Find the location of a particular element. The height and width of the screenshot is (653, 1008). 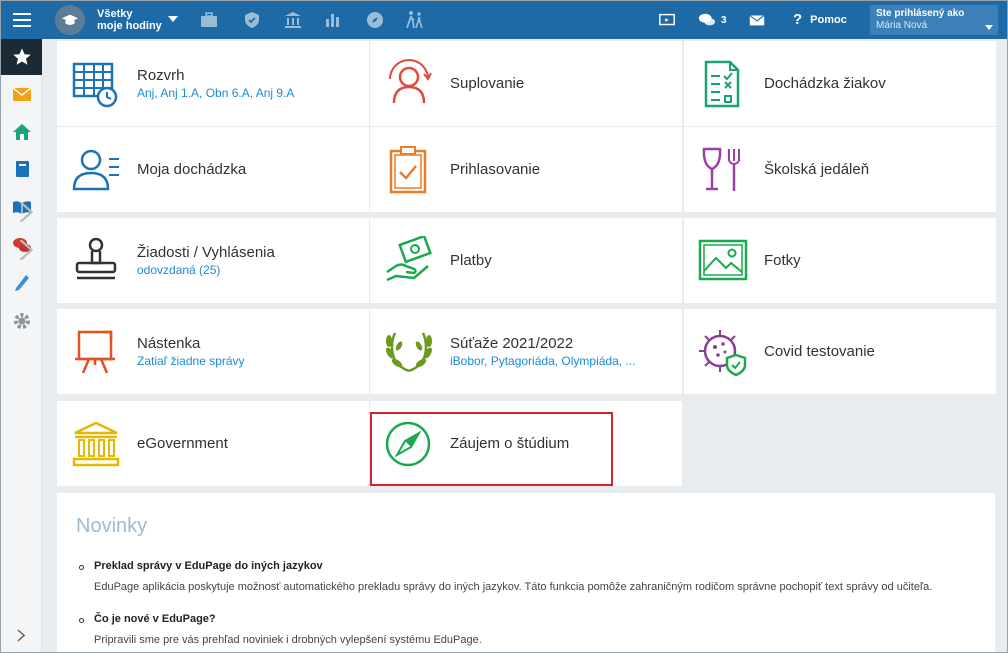

hamburger-icon is located at coordinates (21, 20).